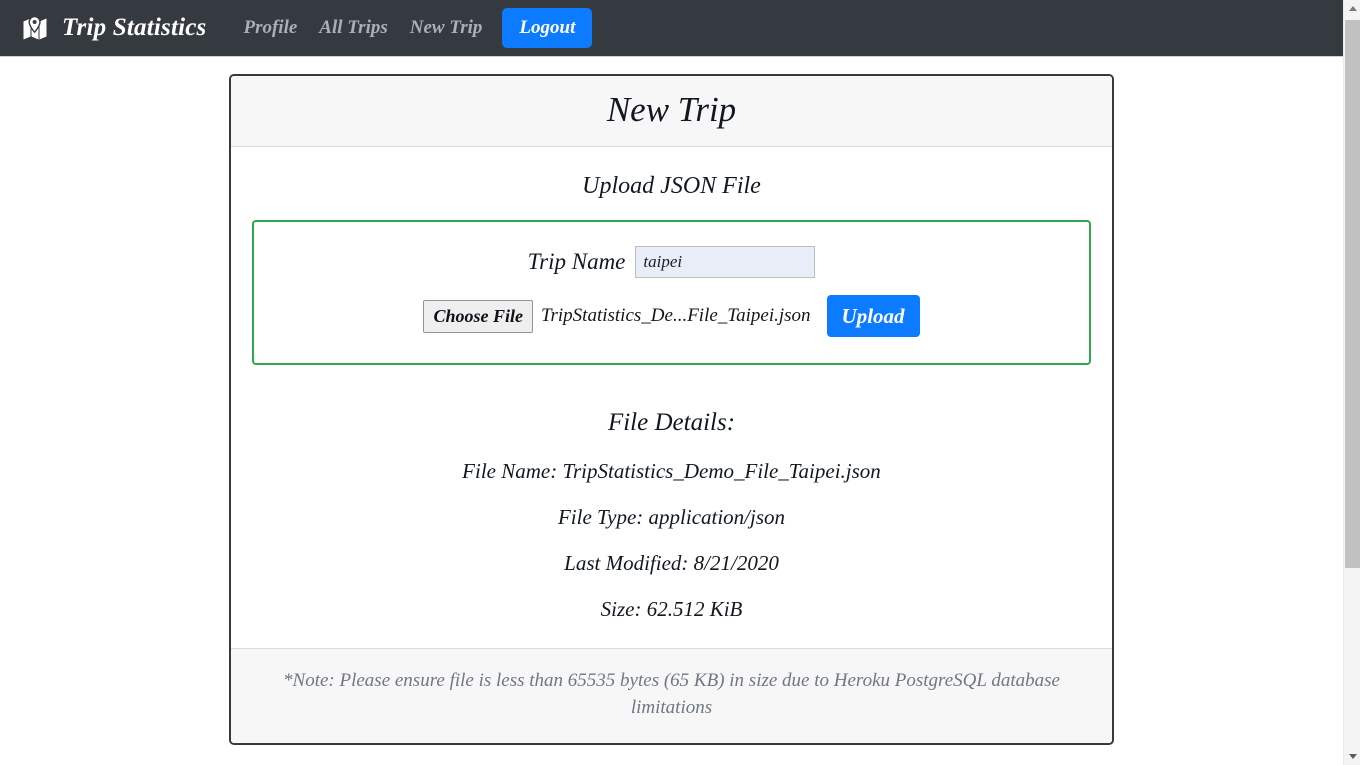  What do you see at coordinates (671, 423) in the screenshot?
I see `file-details-title: File Details:` at bounding box center [671, 423].